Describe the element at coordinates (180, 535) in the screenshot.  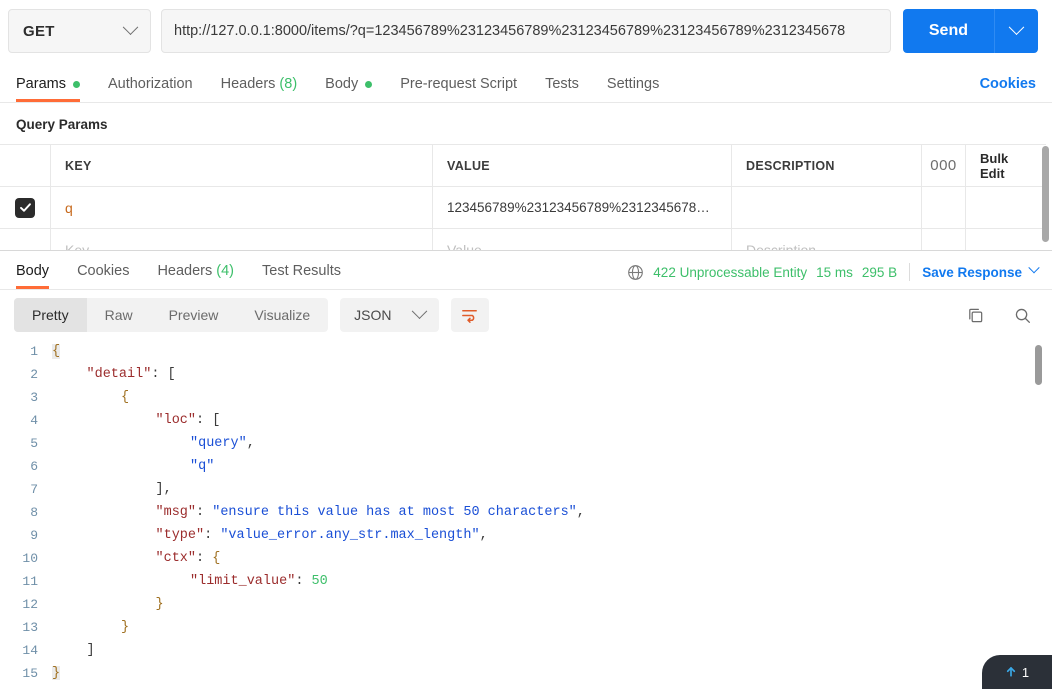
I see `code-token: "type"` at that location.